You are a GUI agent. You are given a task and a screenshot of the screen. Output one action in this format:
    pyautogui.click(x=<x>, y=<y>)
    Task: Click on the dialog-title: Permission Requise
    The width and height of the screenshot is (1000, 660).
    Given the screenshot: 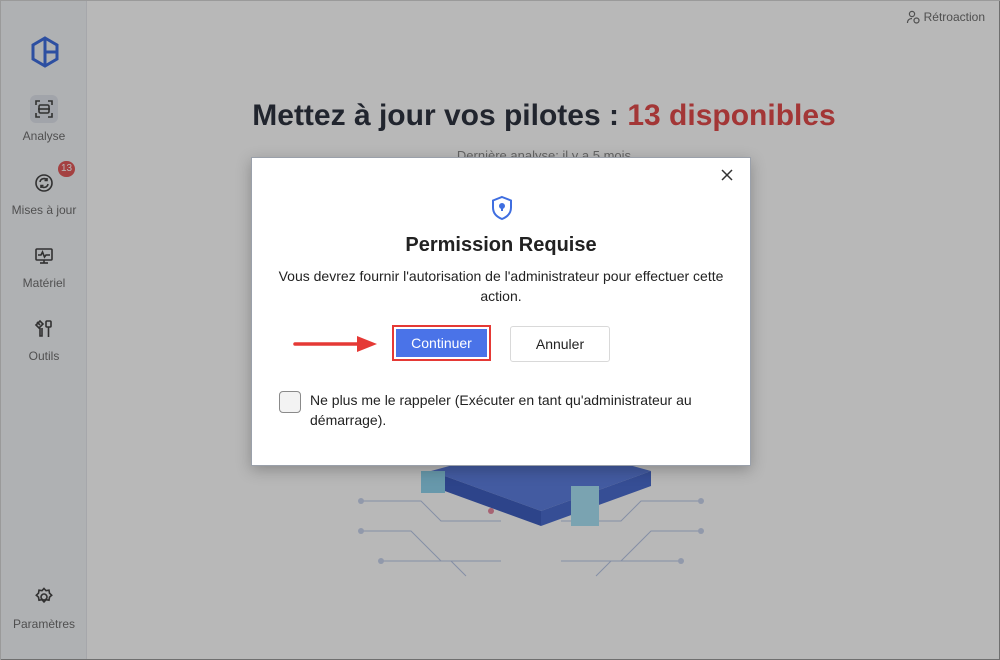 What is the action you would take?
    pyautogui.click(x=501, y=245)
    